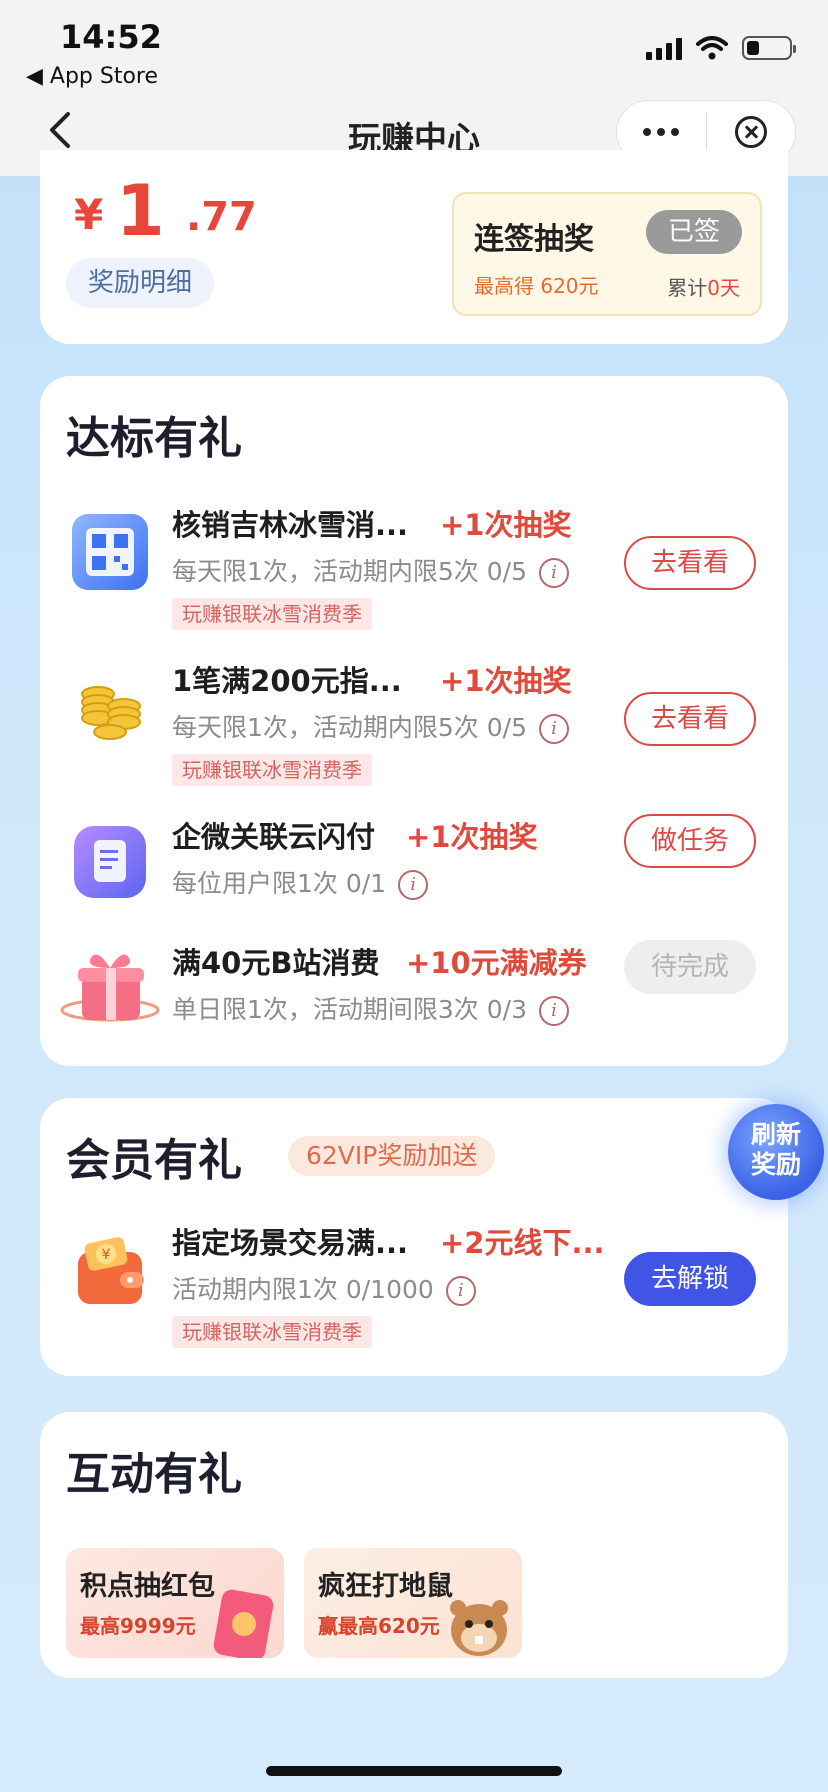 This screenshot has width=828, height=1792. What do you see at coordinates (392, 1156) in the screenshot?
I see `vip-bonus-badge: 62VIP奖励加送` at bounding box center [392, 1156].